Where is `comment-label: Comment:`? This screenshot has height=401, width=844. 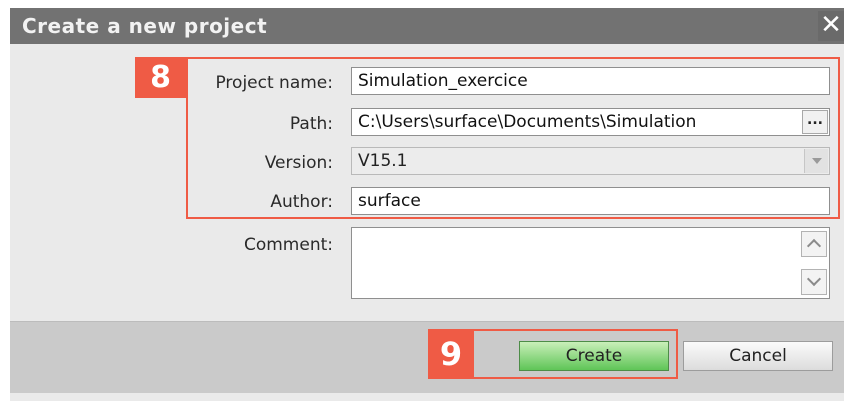 comment-label: Comment: is located at coordinates (288, 245).